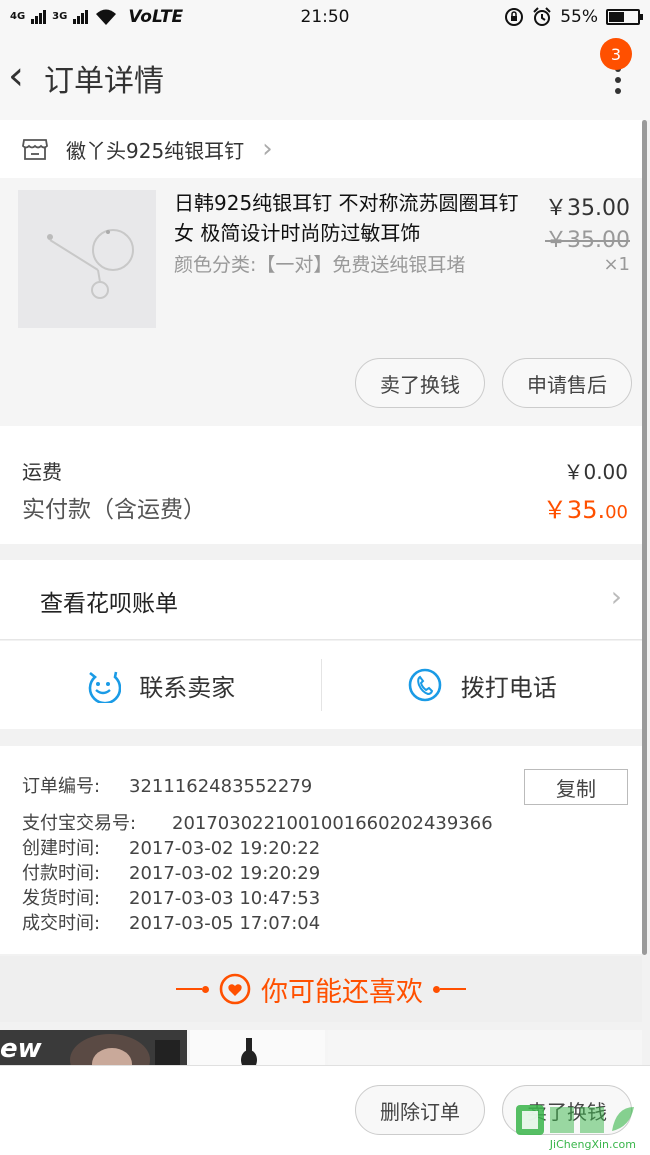 The width and height of the screenshot is (650, 1155). I want to click on contact-seller-button: 联系卖家, so click(160, 685).